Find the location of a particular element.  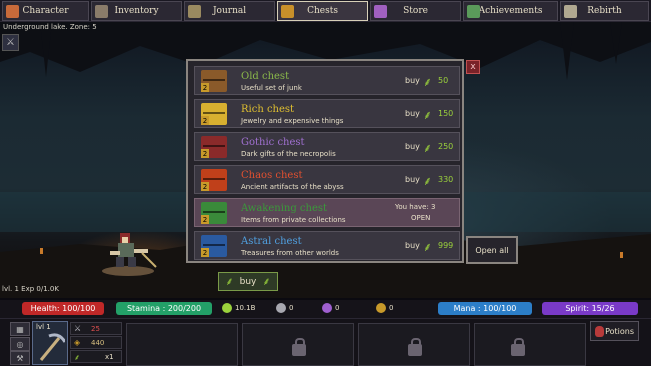

mana-bar: Mana : 100/100 is located at coordinates (485, 308).